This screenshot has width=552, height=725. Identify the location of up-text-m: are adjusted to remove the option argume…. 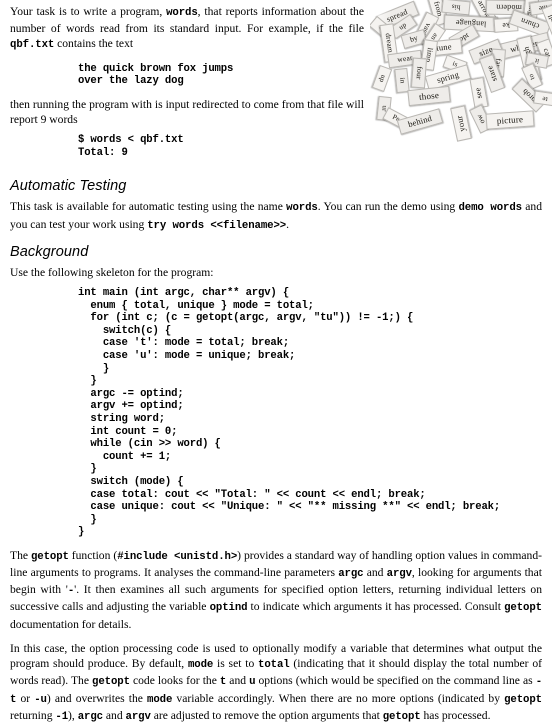
(266, 715).